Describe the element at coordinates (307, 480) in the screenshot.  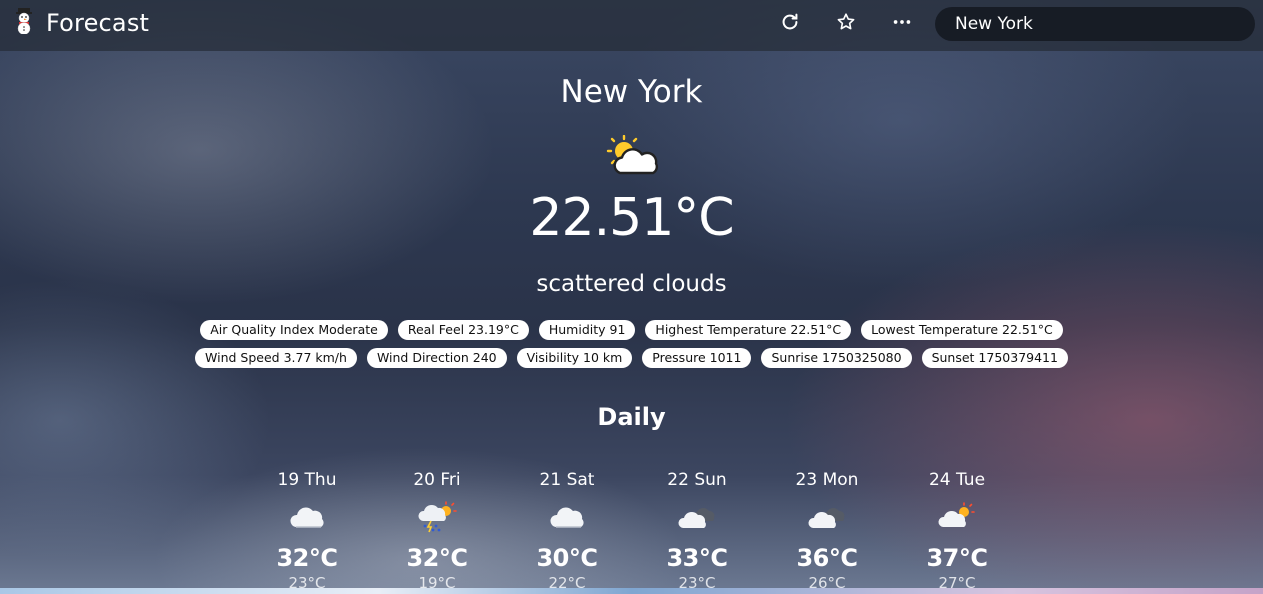
I see `day-name: 19 Thu` at that location.